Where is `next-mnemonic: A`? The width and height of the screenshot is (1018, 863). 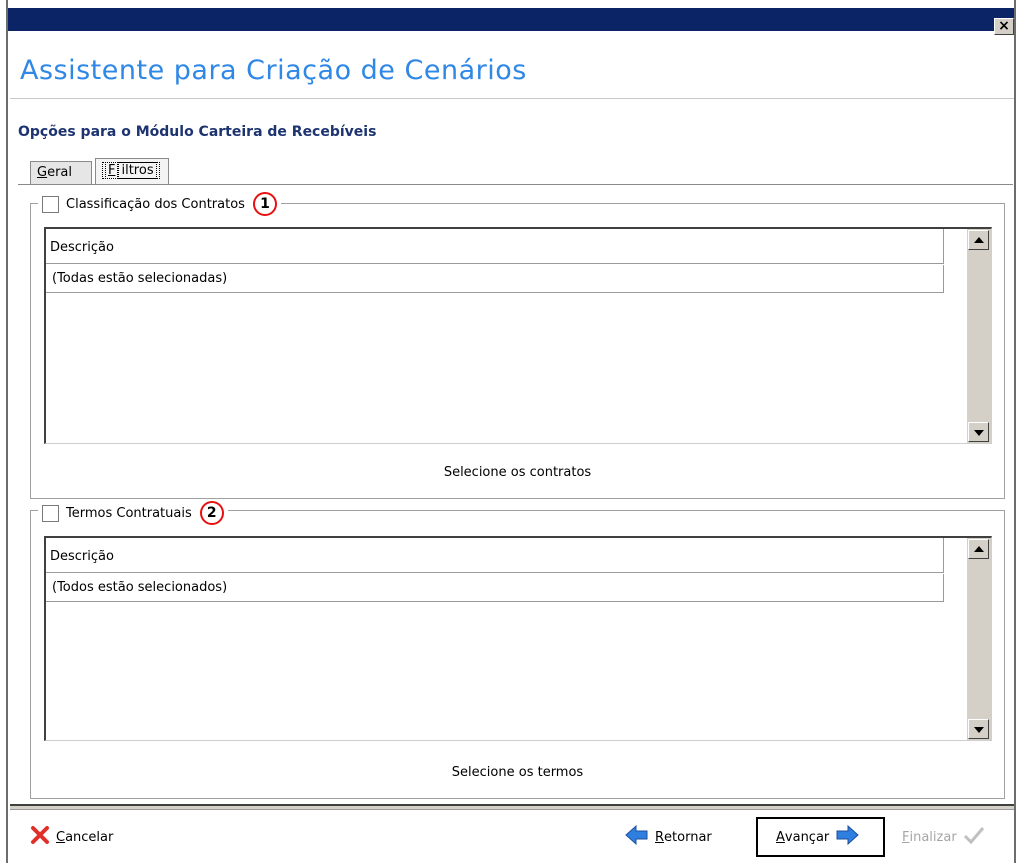
next-mnemonic: A is located at coordinates (780, 837).